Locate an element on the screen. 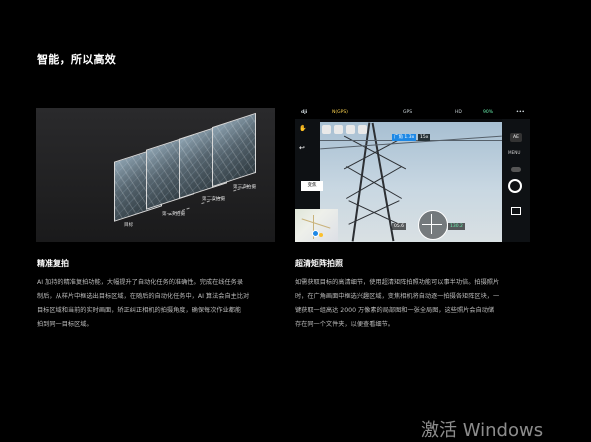 This screenshot has width=591, height=442. windows-activation-watermark: 激活 Windows is located at coordinates (482, 430).